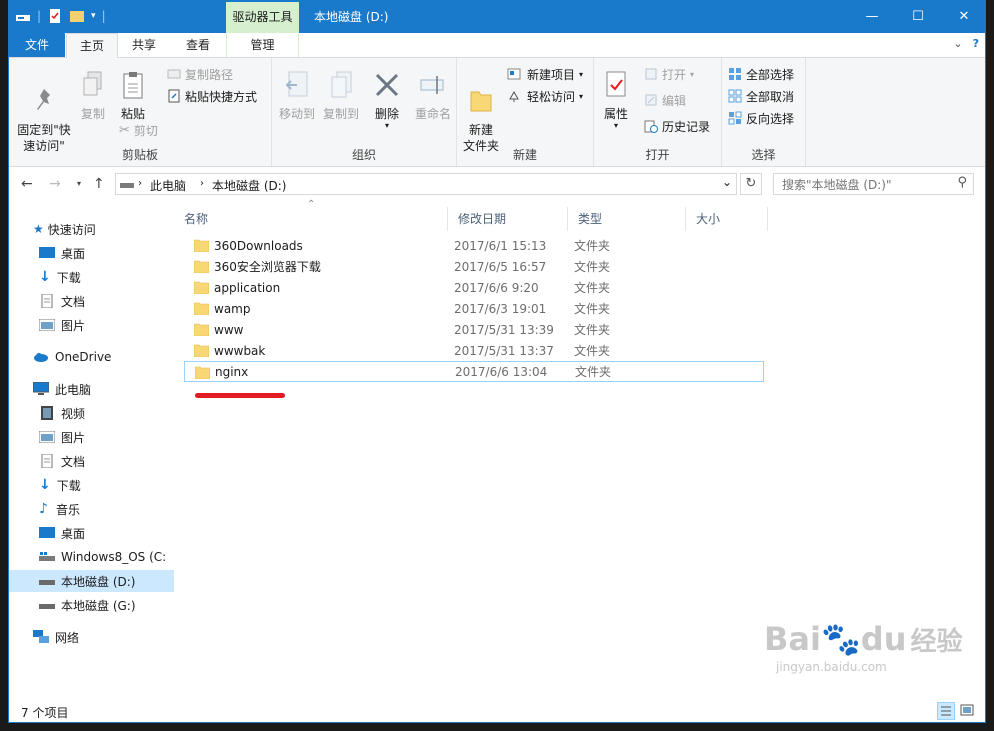 Image resolution: width=994 pixels, height=731 pixels. Describe the element at coordinates (474, 329) in the screenshot. I see `file-row: www 2017/5/31 13:39 文件夹` at that location.